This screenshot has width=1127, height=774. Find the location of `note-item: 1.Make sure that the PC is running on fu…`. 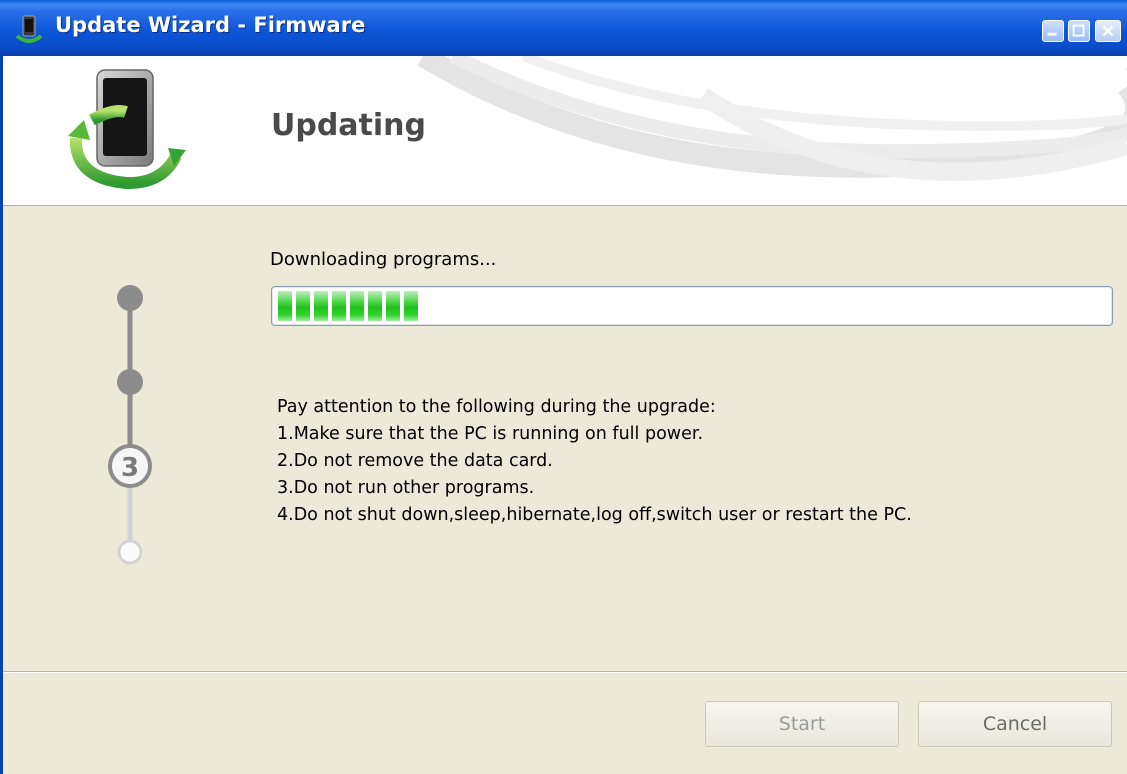

note-item: 1.Make sure that the PC is running on fu… is located at coordinates (490, 434).